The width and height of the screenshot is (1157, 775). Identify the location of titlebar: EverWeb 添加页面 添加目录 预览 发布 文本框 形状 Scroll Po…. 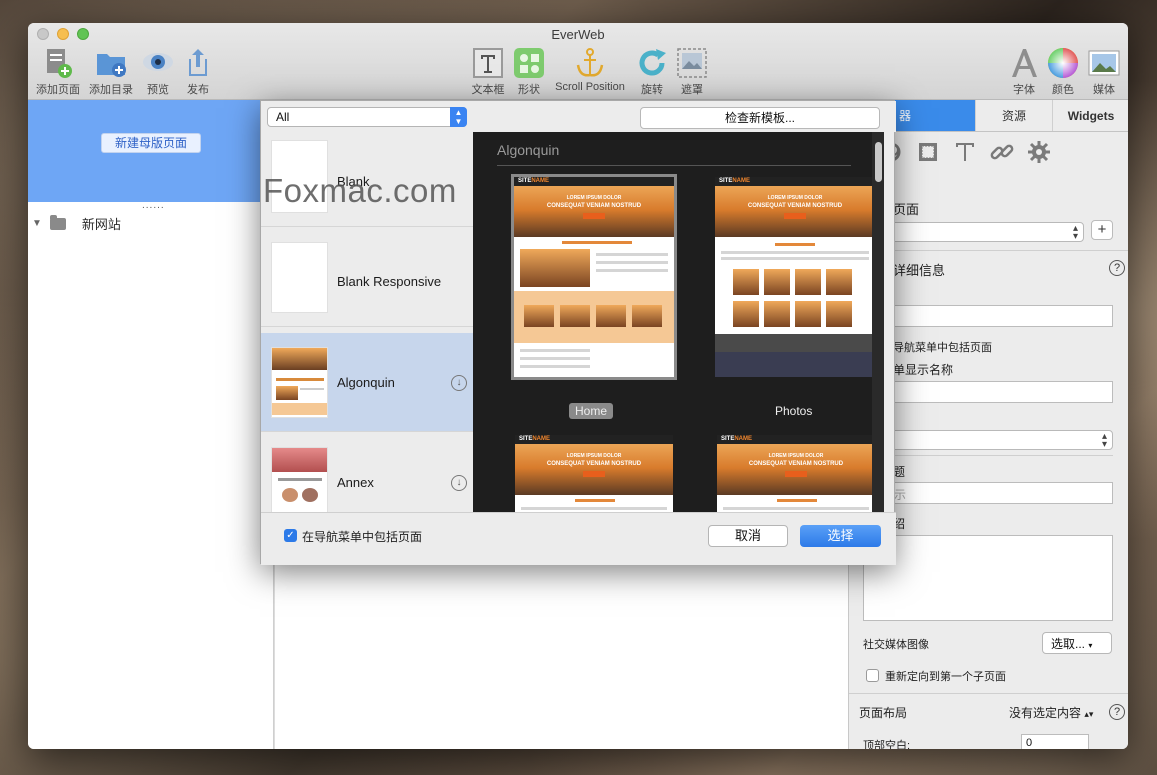
(578, 61).